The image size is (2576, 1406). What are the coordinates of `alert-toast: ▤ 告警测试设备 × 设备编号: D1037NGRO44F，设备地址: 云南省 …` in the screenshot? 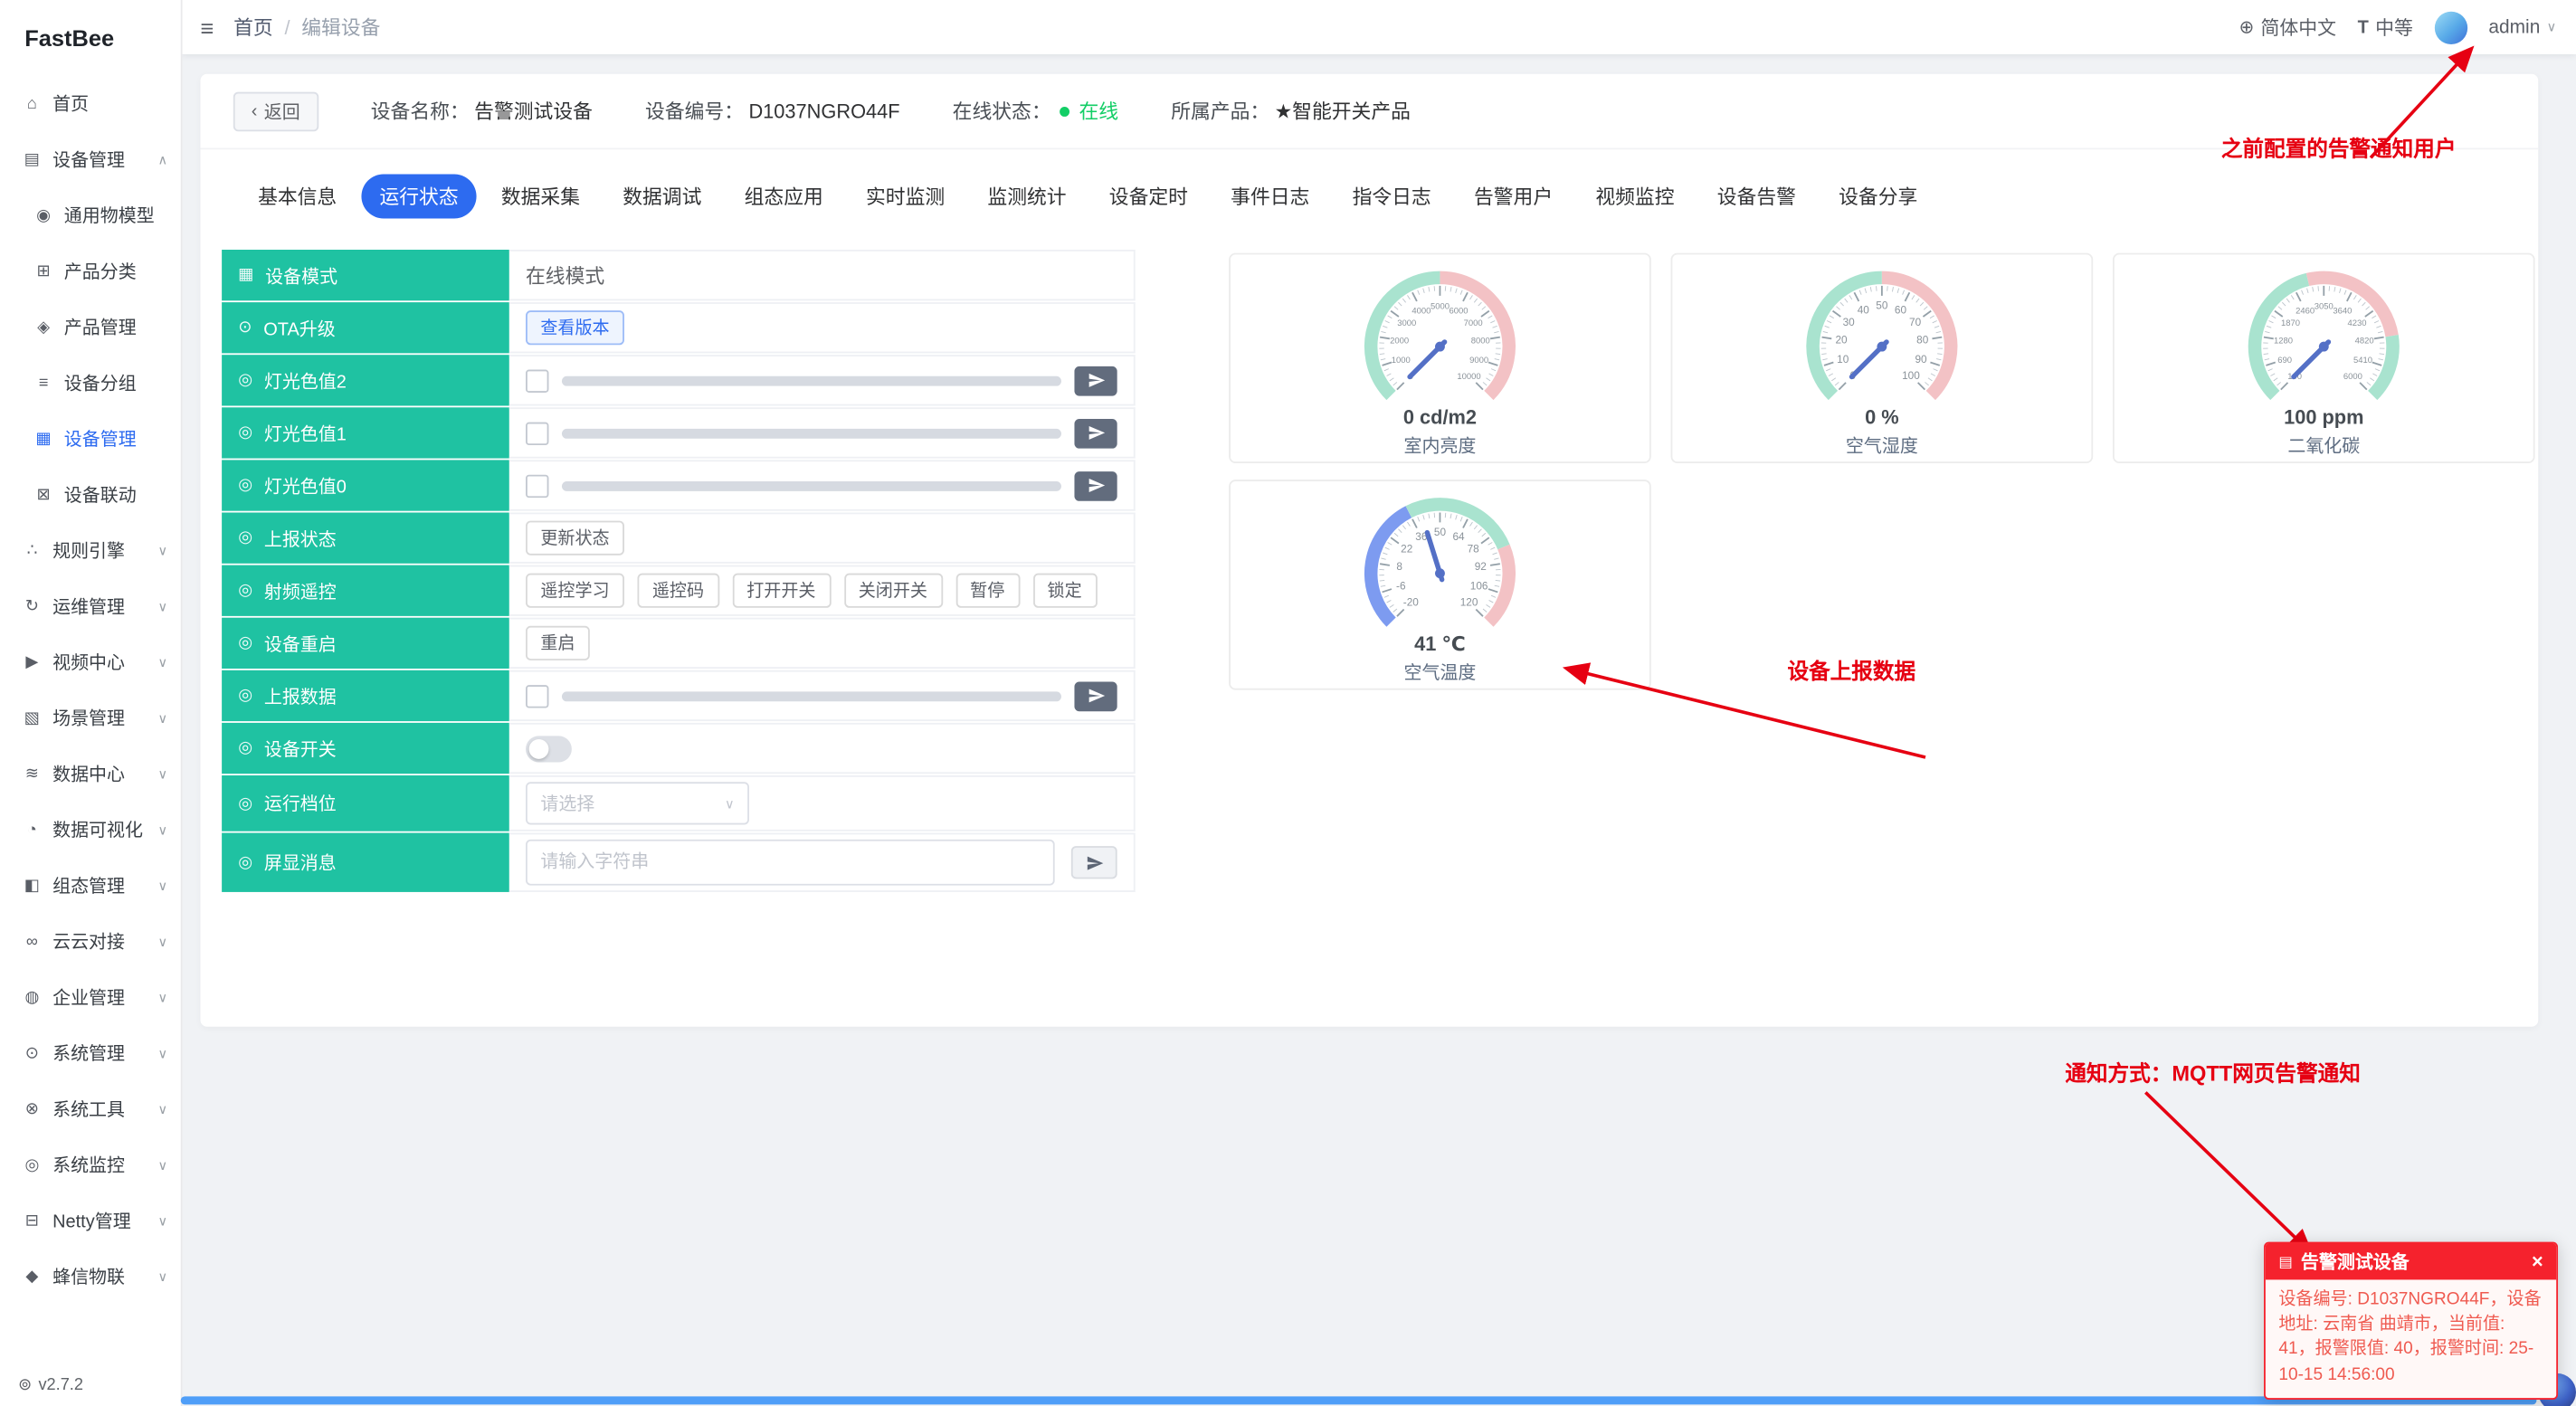 It's located at (2412, 1321).